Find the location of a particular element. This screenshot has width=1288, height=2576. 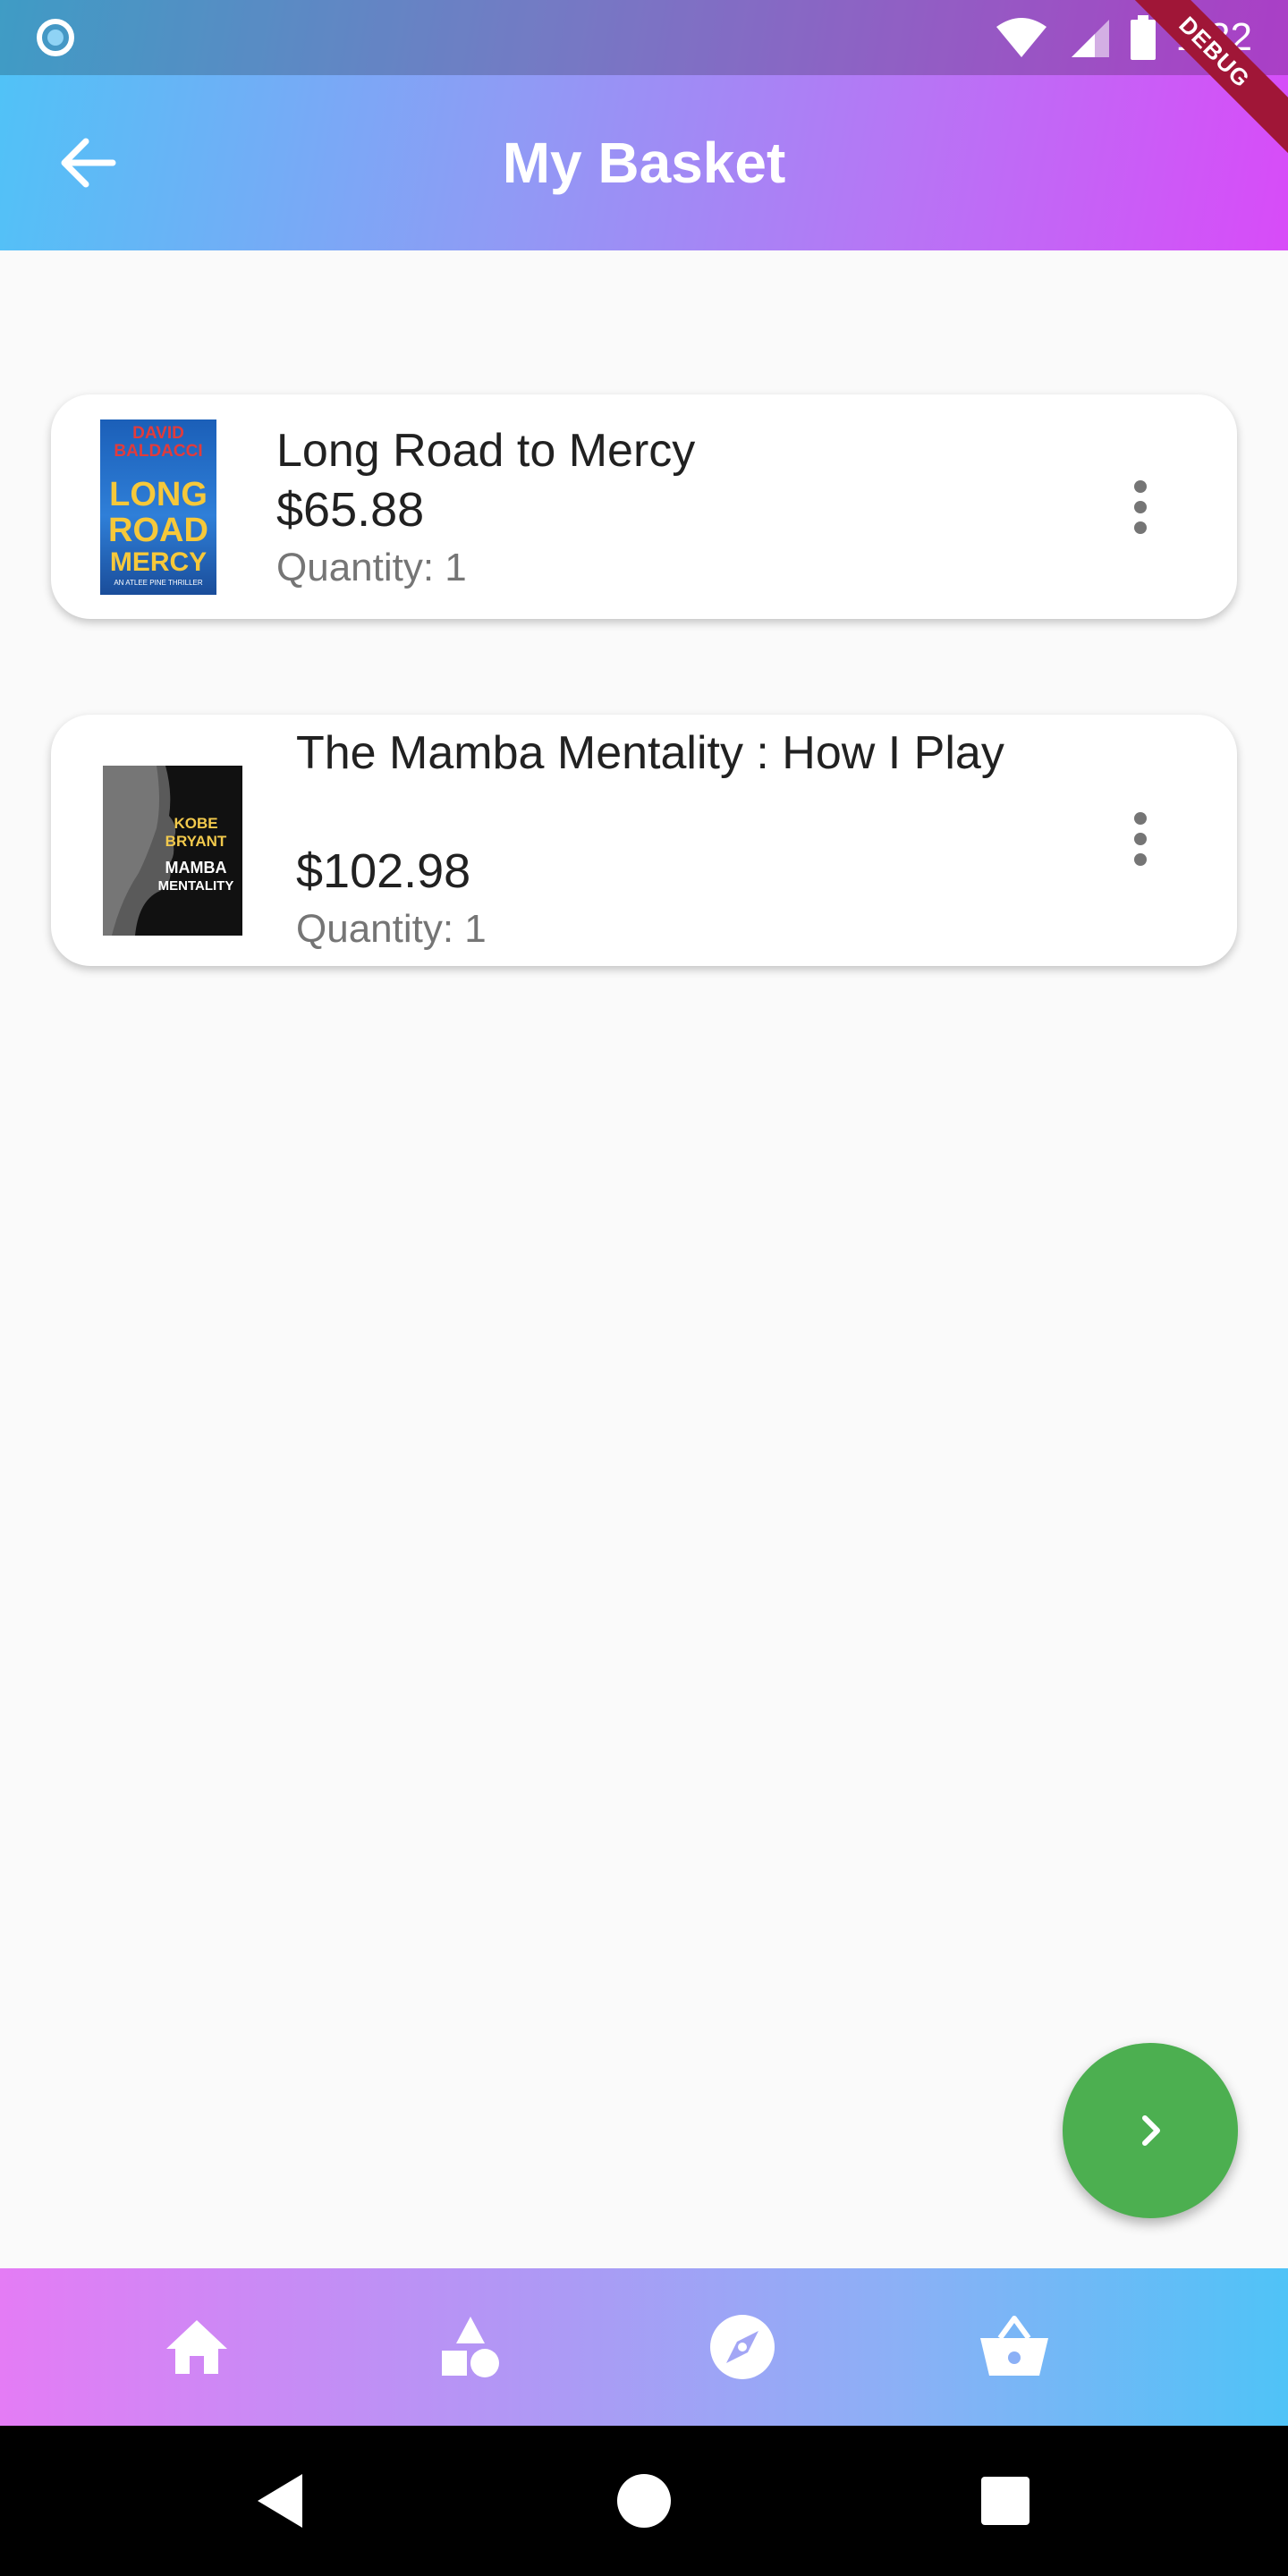

home-circle-icon is located at coordinates (644, 2501).